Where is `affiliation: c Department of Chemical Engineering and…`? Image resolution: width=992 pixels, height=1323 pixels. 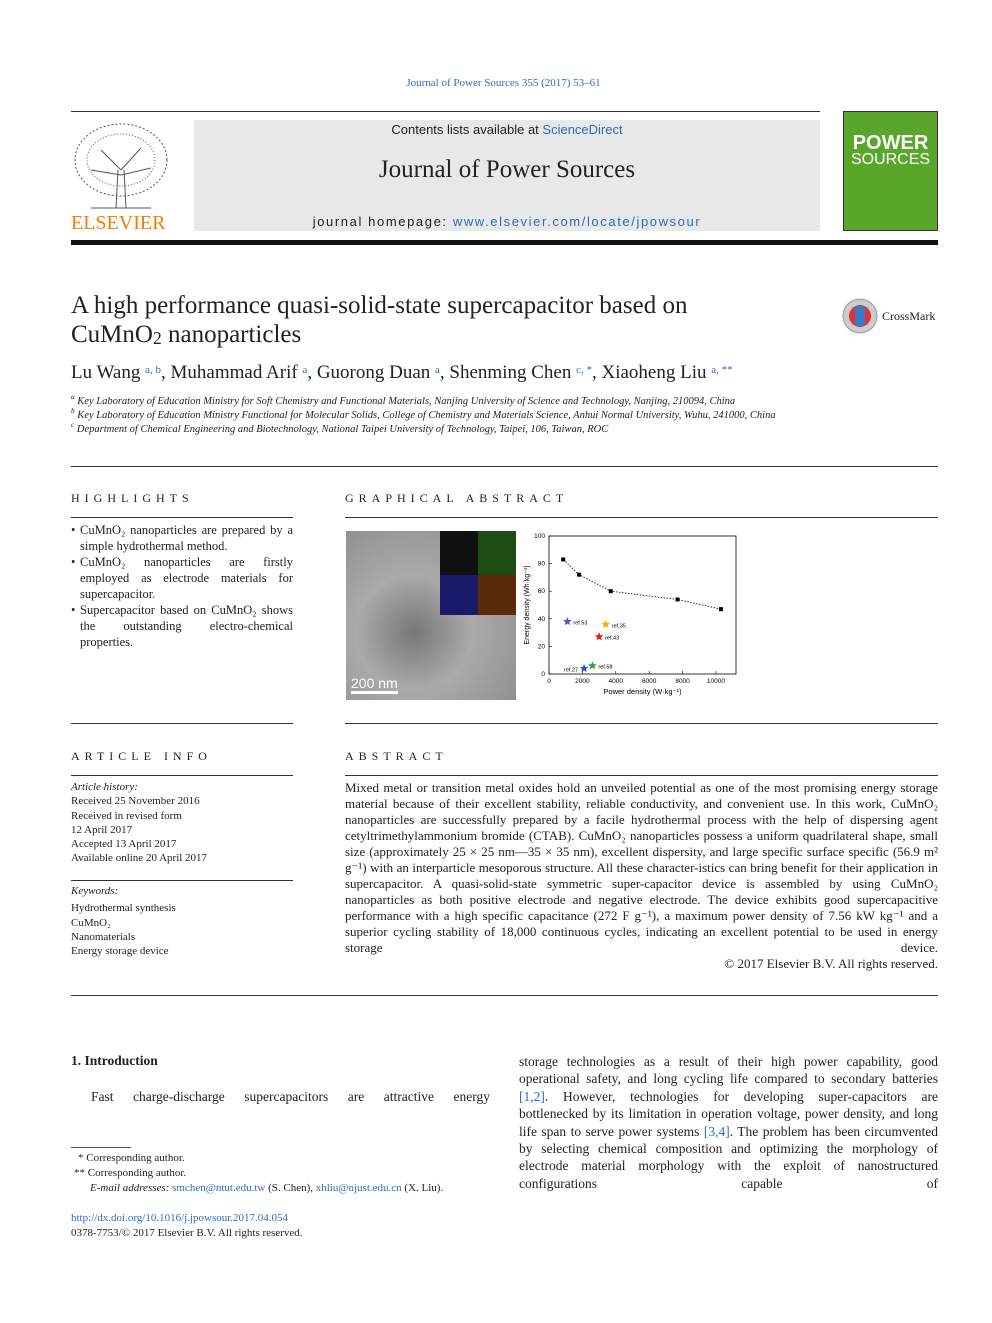
affiliation: c Department of Chemical Engineering and… is located at coordinates (340, 427).